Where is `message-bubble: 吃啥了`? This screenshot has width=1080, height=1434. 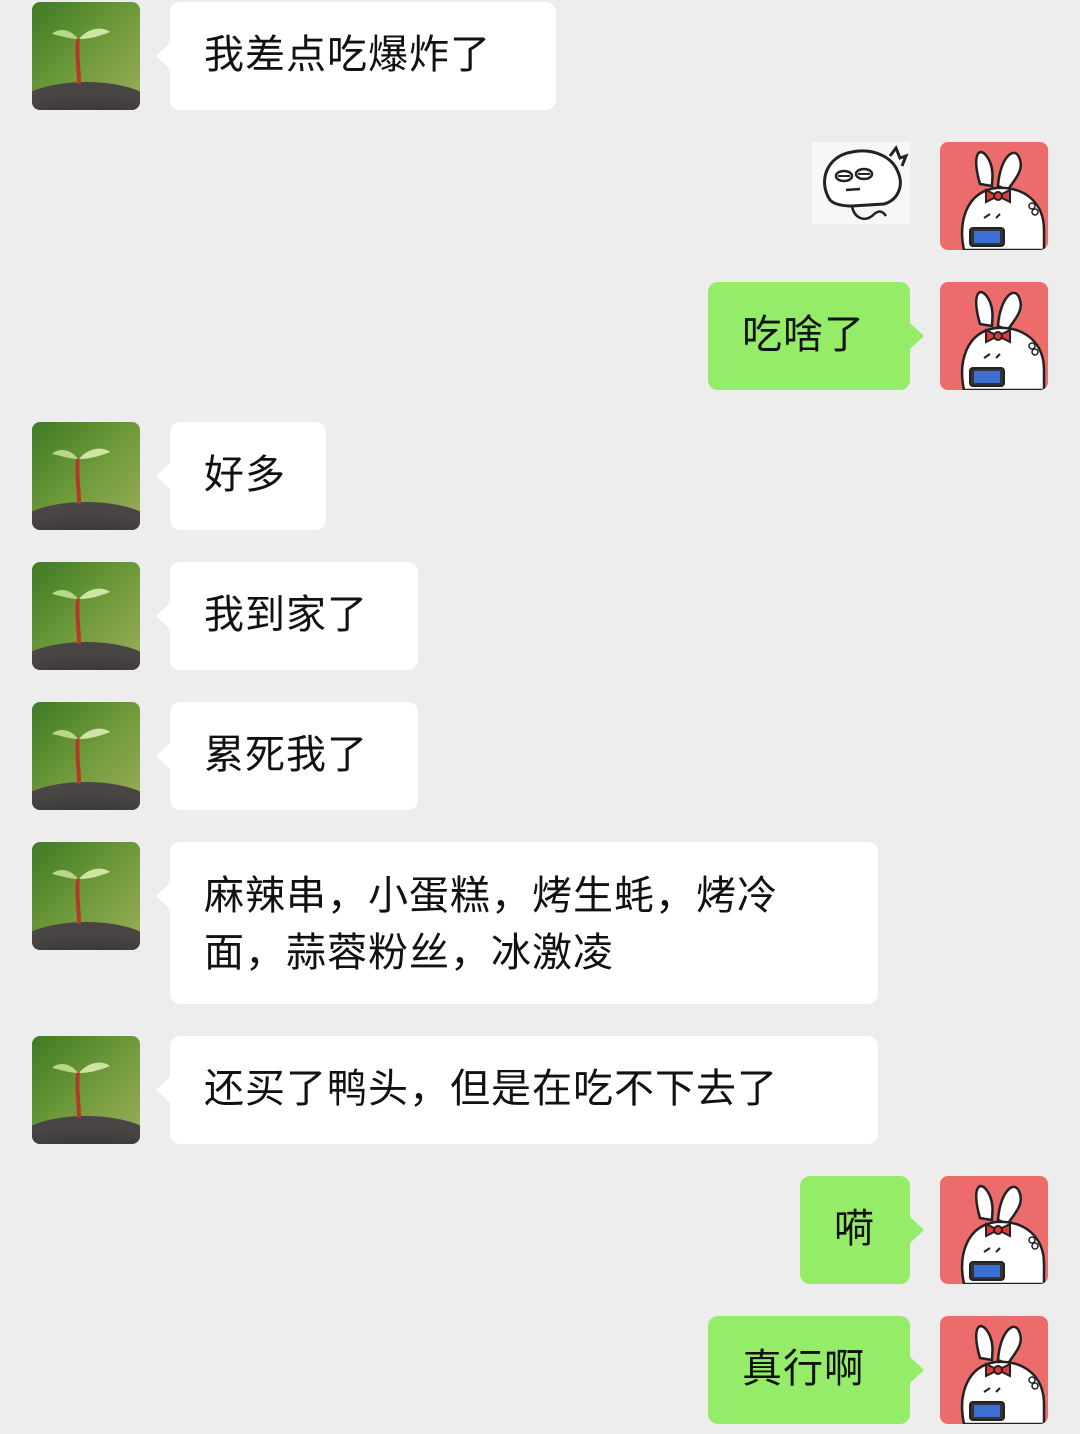
message-bubble: 吃啥了 is located at coordinates (816, 336).